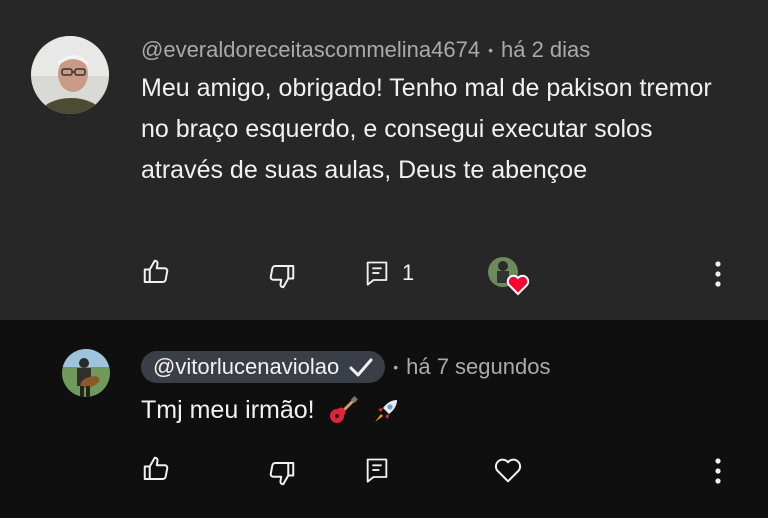 The image size is (768, 518). Describe the element at coordinates (518, 285) in the screenshot. I see `heart-icon` at that location.